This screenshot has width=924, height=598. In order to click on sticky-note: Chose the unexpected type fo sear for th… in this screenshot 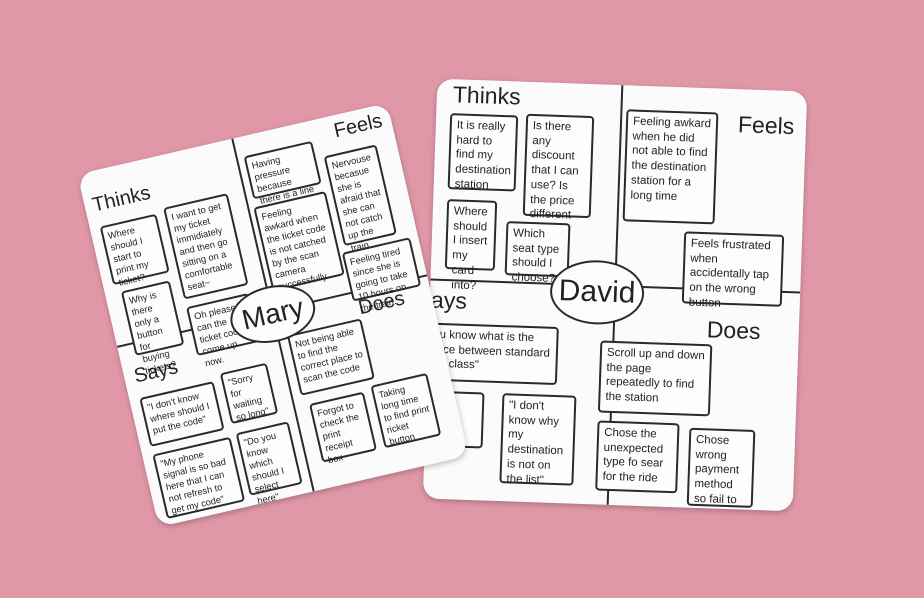, I will do `click(637, 457)`.